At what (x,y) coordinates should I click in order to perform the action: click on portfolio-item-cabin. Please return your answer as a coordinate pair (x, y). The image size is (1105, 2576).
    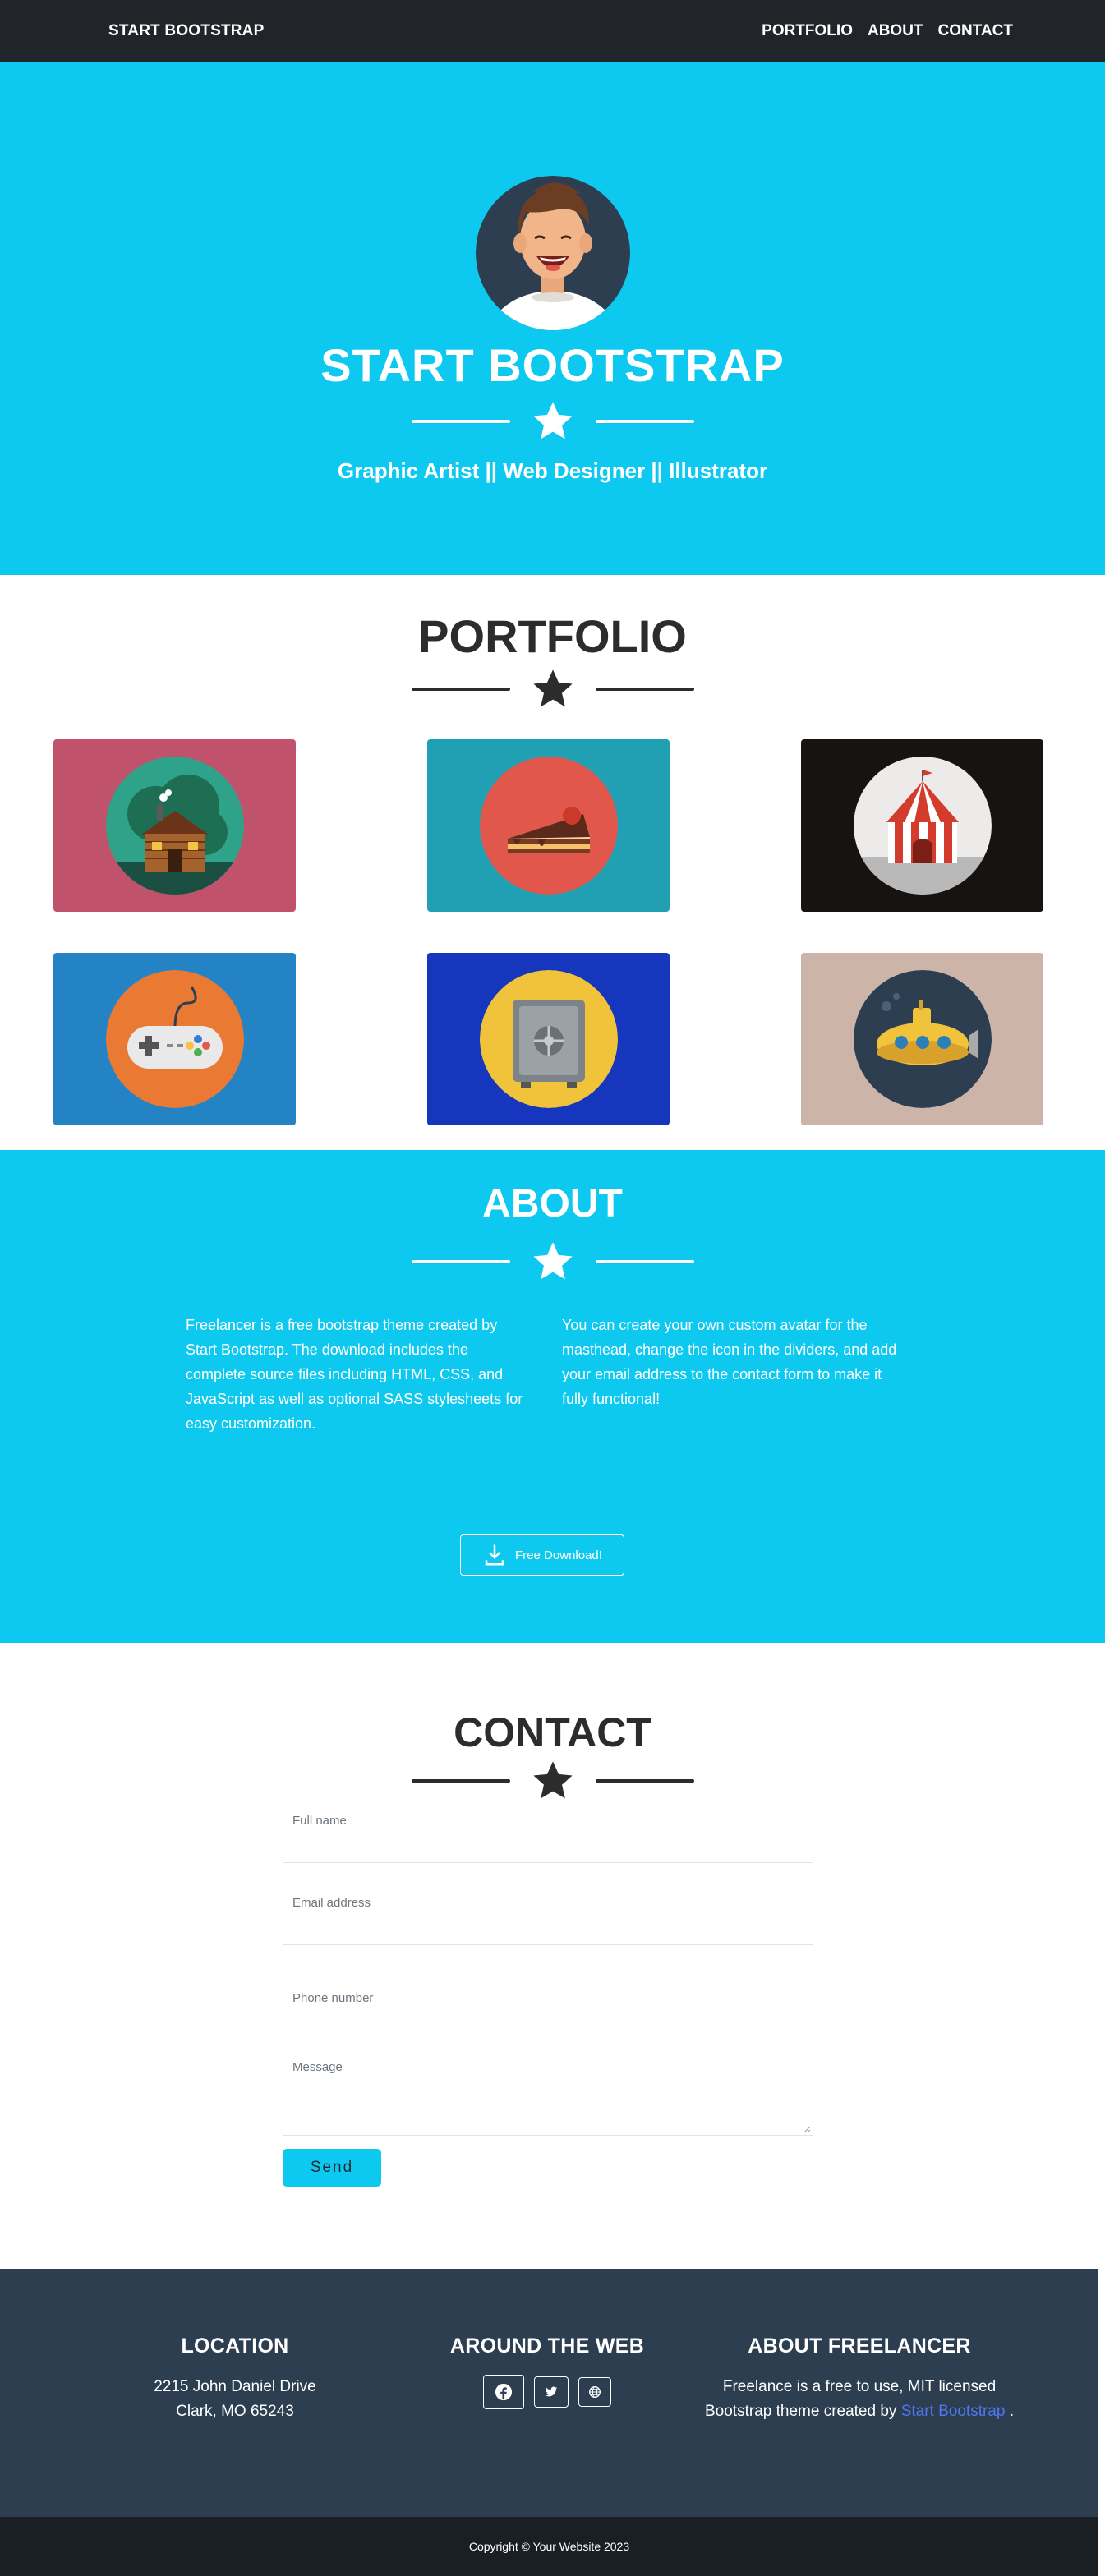
    Looking at the image, I should click on (174, 825).